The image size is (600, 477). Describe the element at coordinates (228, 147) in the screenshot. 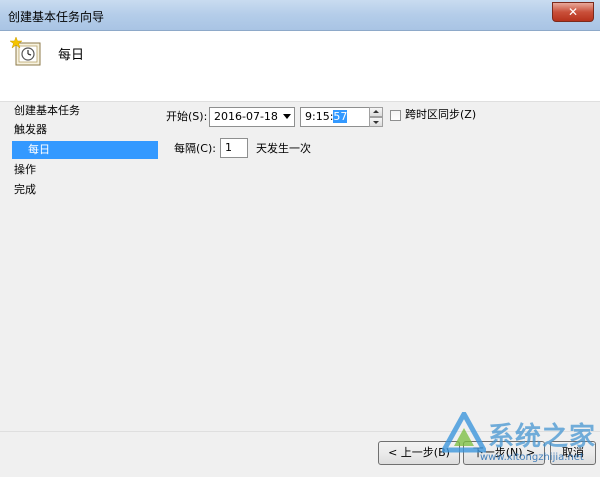

I see `recur-value: 1` at that location.